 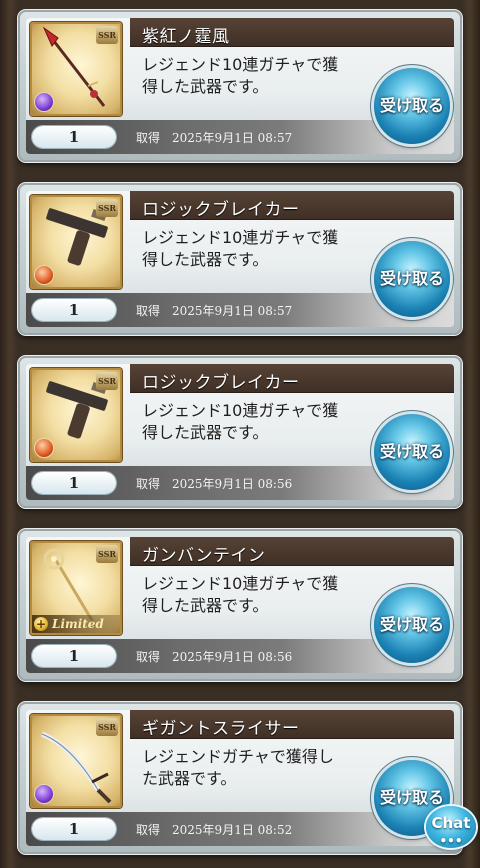 I want to click on item-name: 紫紅ノ霆風, so click(x=186, y=37).